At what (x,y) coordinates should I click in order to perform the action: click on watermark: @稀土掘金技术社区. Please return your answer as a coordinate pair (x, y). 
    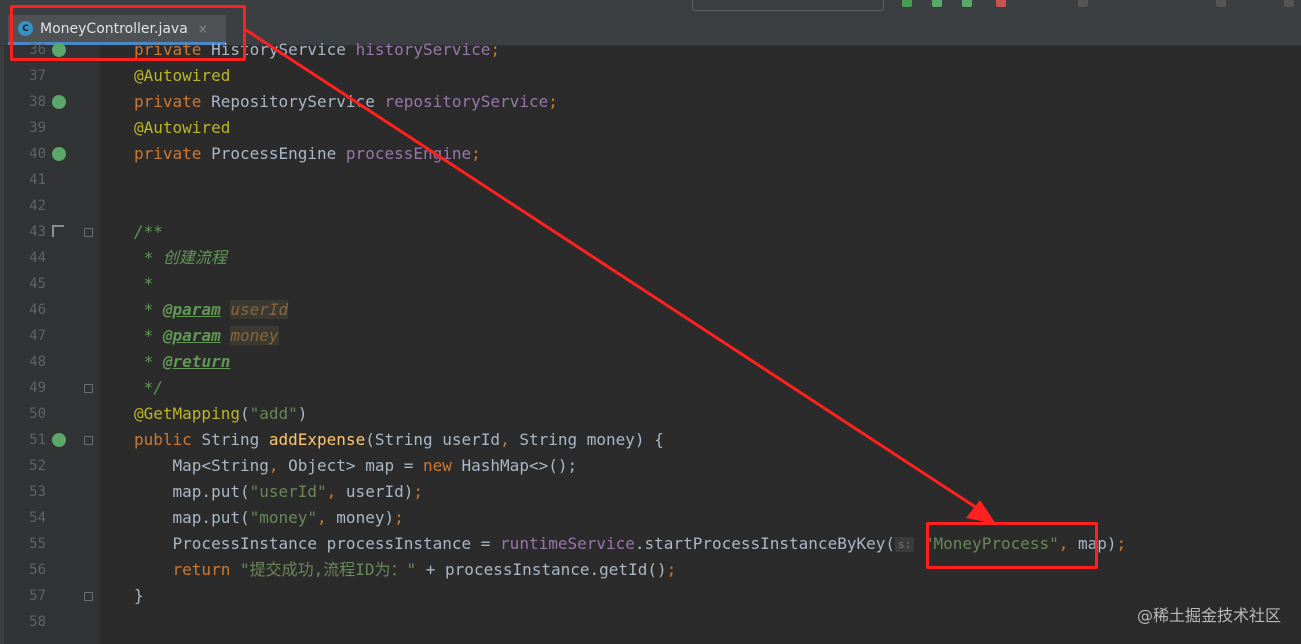
    Looking at the image, I should click on (1208, 615).